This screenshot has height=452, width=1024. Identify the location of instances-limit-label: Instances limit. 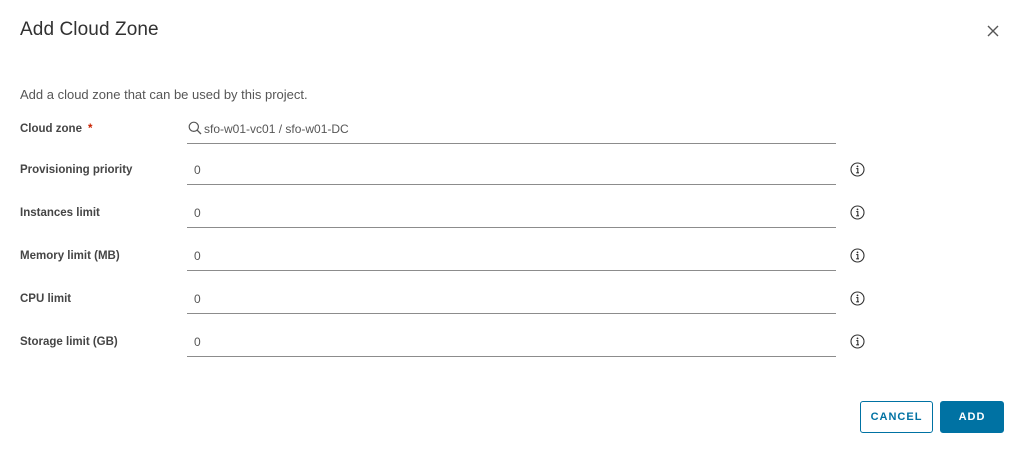
(60, 213).